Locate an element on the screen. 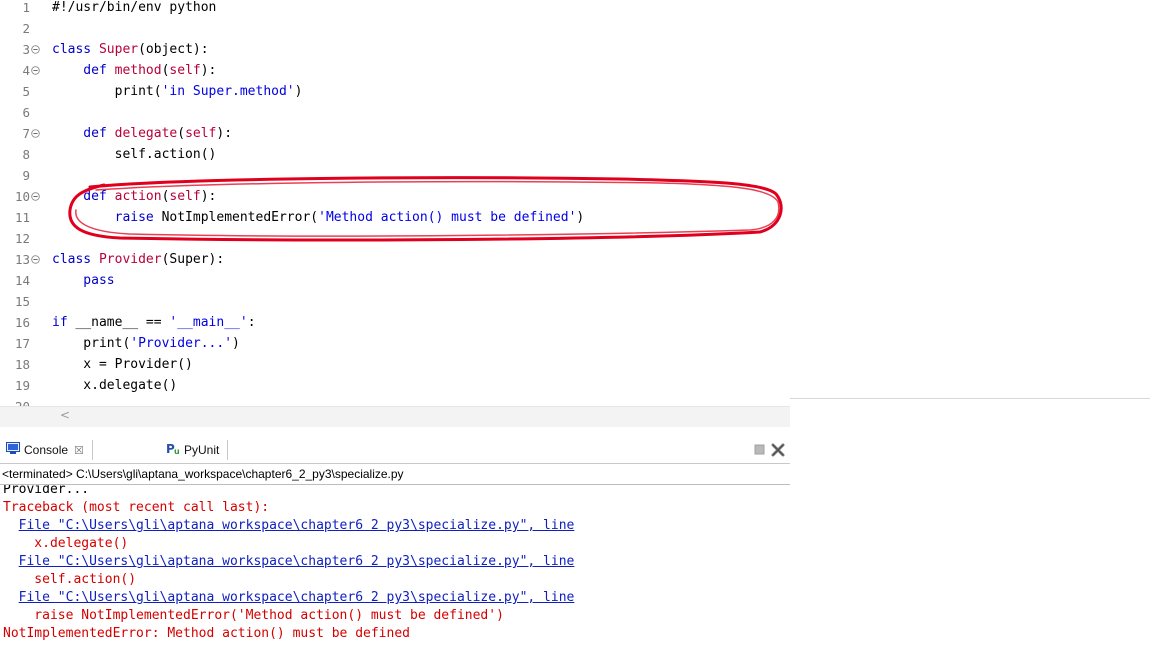  code-line: 19 x.delegate() is located at coordinates (395, 385).